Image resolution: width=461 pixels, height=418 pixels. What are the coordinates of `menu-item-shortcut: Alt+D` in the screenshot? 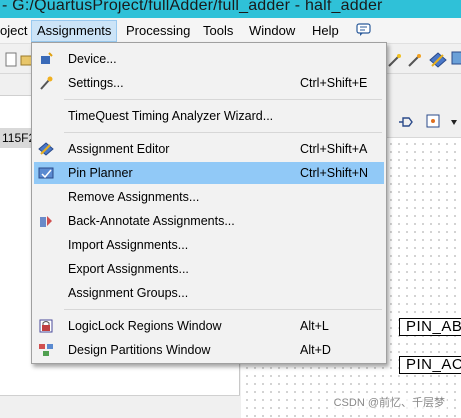 It's located at (315, 350).